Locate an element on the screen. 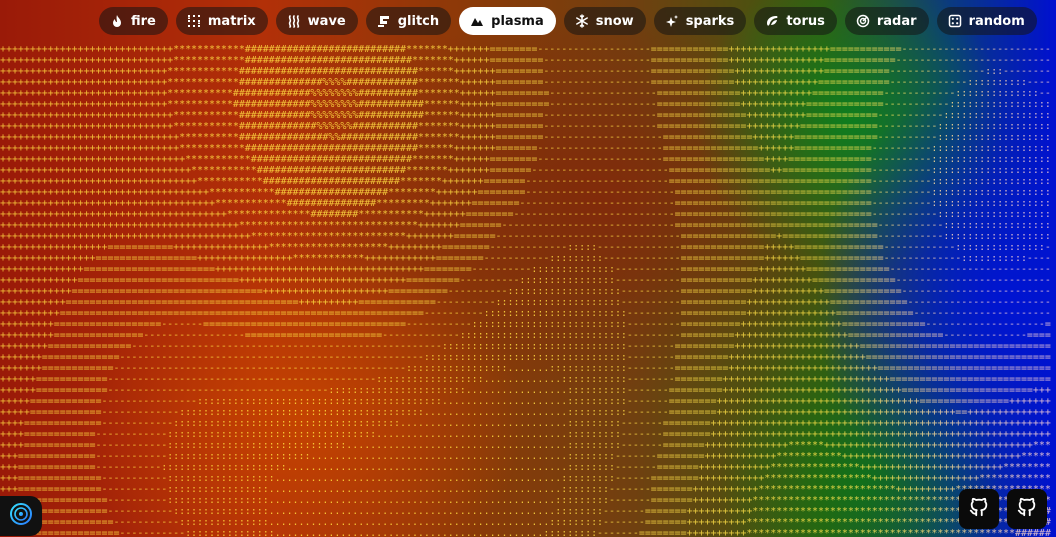 This screenshot has width=1056, height=537. tab-label: radar is located at coordinates (896, 21).